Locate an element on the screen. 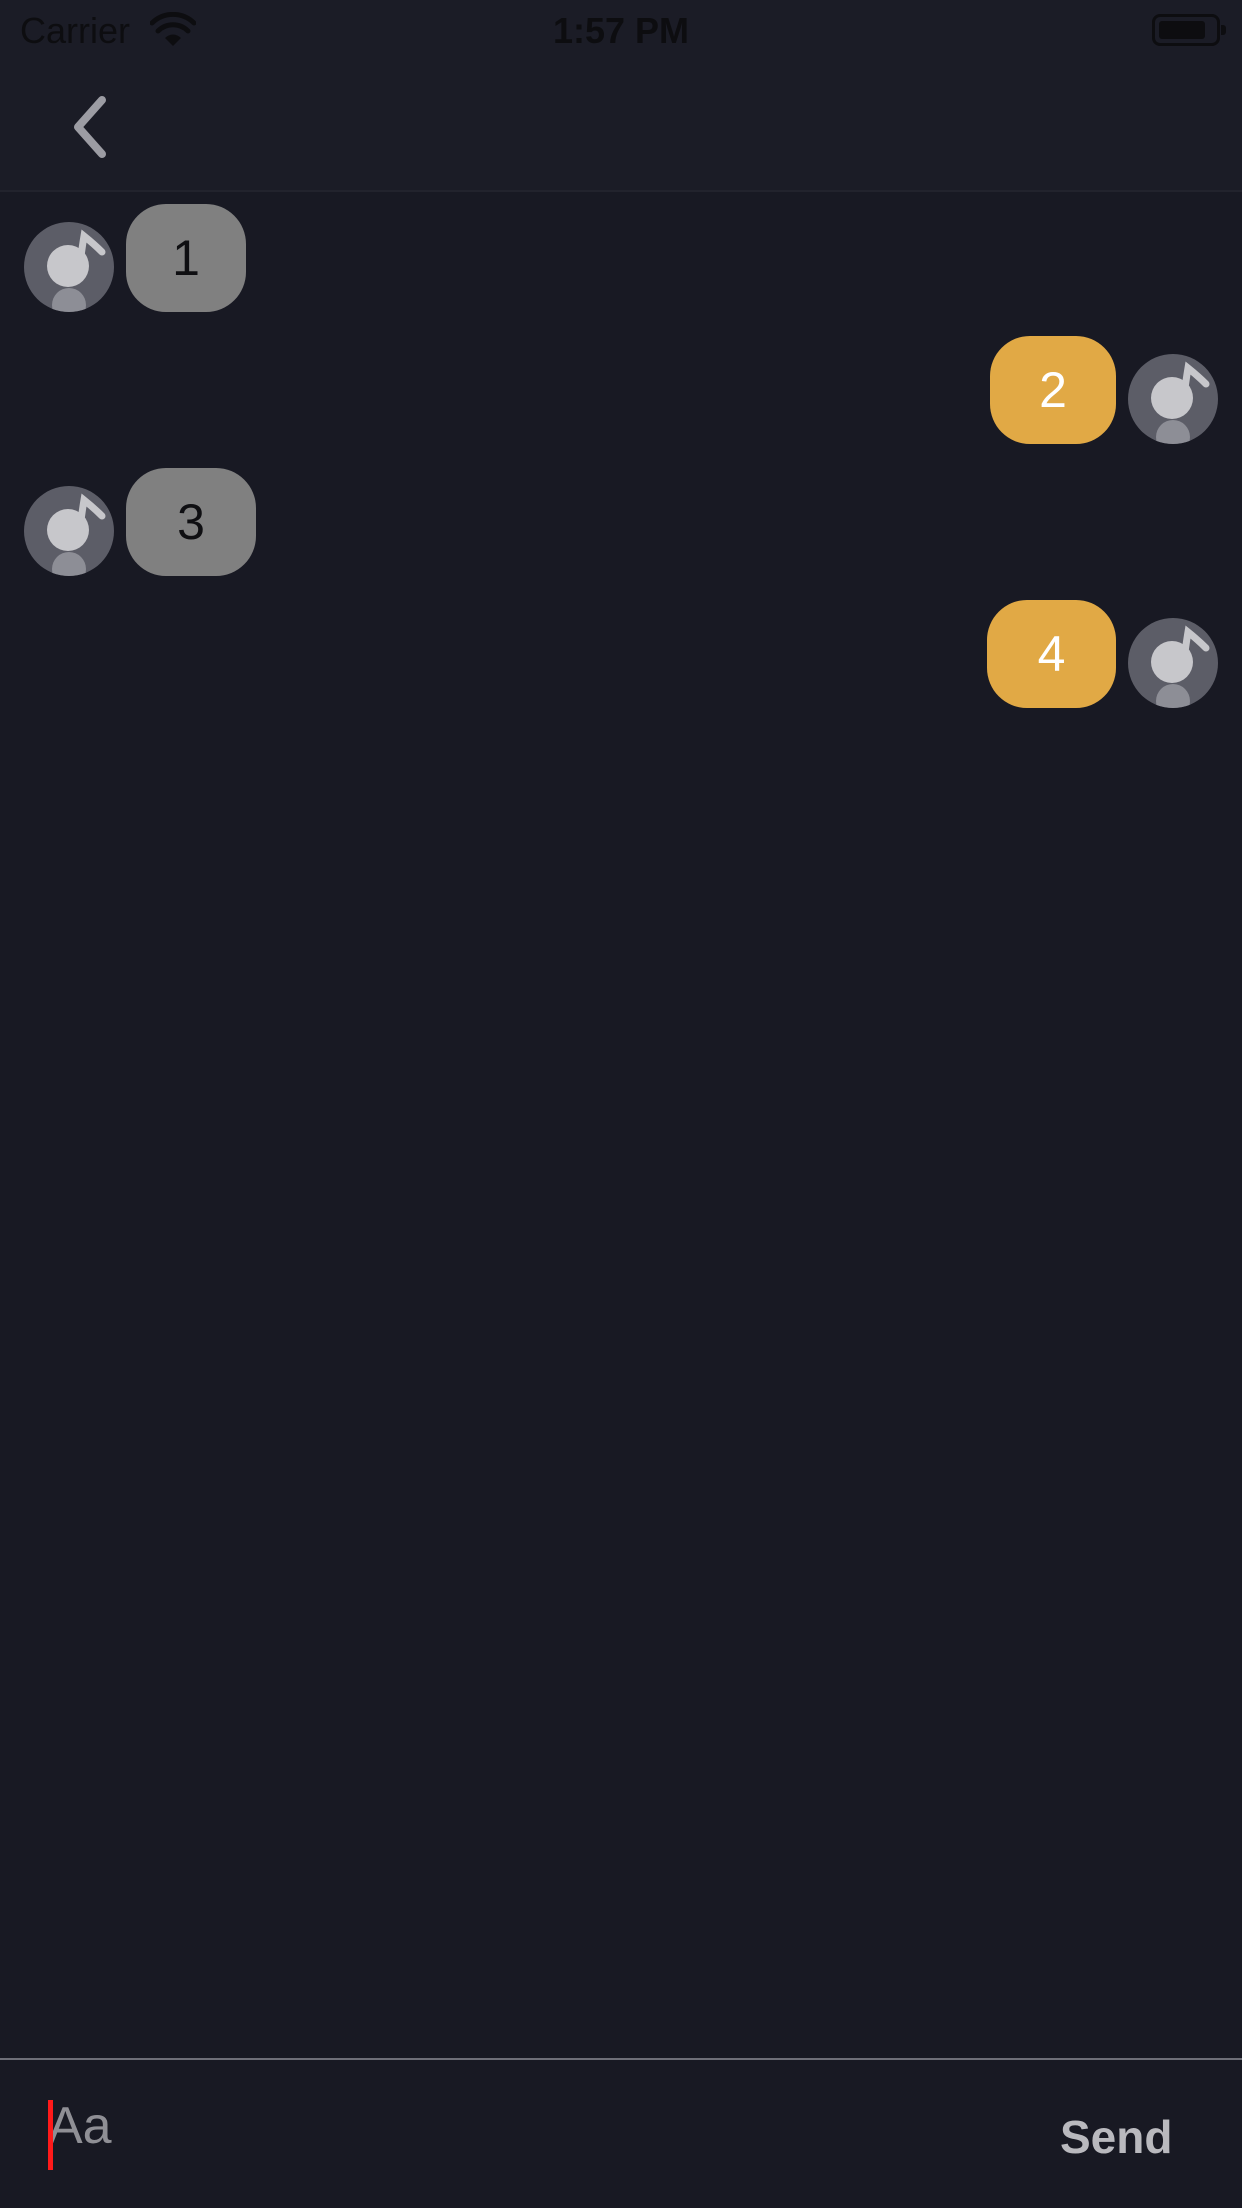  message-input-placeholder: Aa is located at coordinates (80, 2126).